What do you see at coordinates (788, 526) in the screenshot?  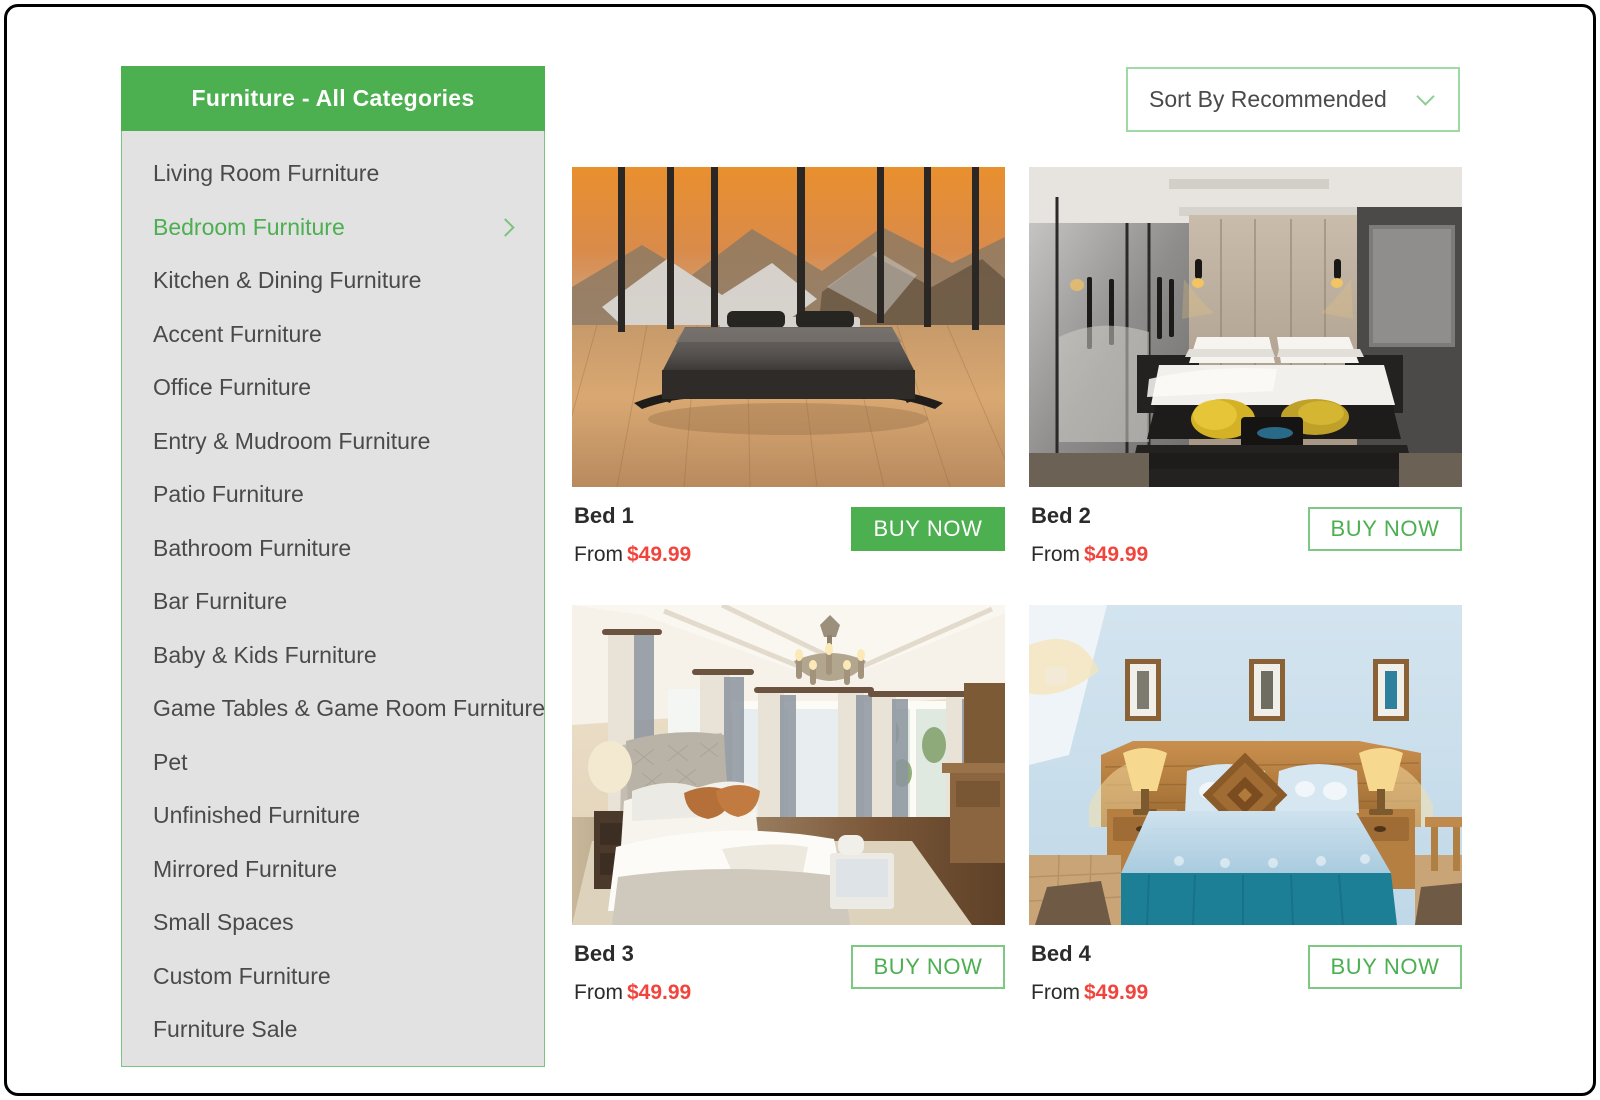 I see `product-meta: Bed 1 From $49.99 BUY NOW` at bounding box center [788, 526].